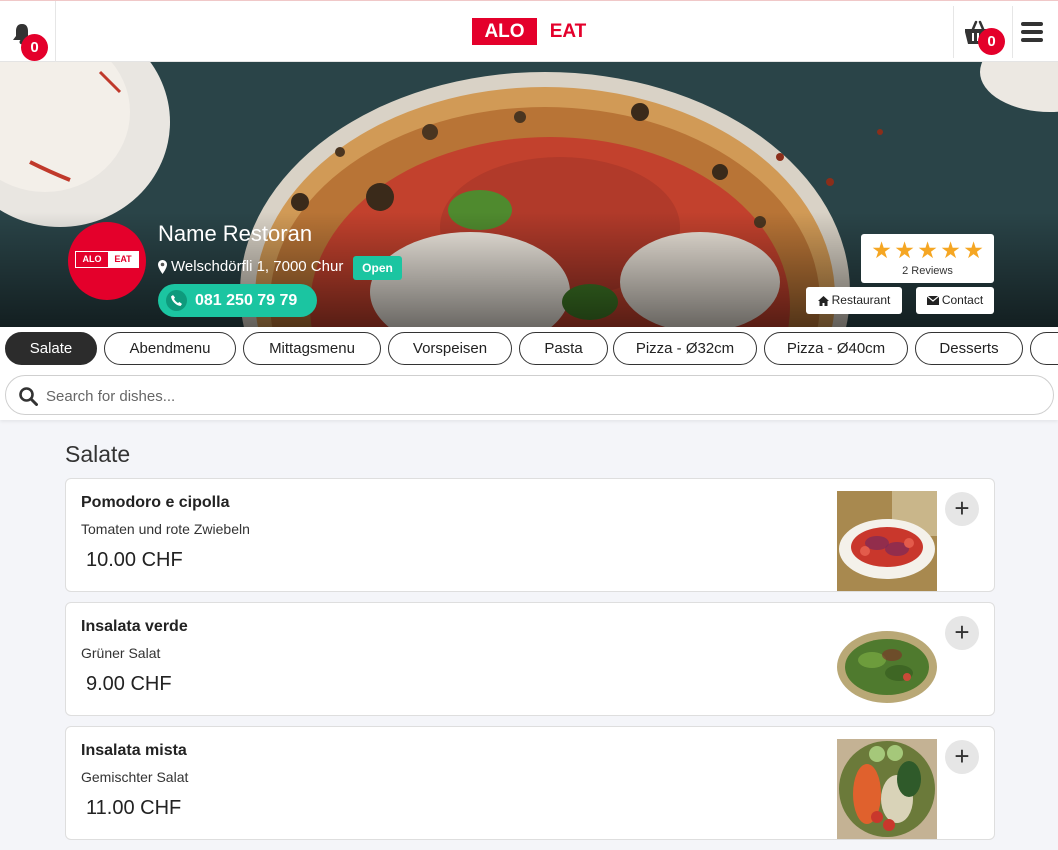 This screenshot has height=850, width=1058. I want to click on category-tab-desserts: Desserts, so click(969, 348).